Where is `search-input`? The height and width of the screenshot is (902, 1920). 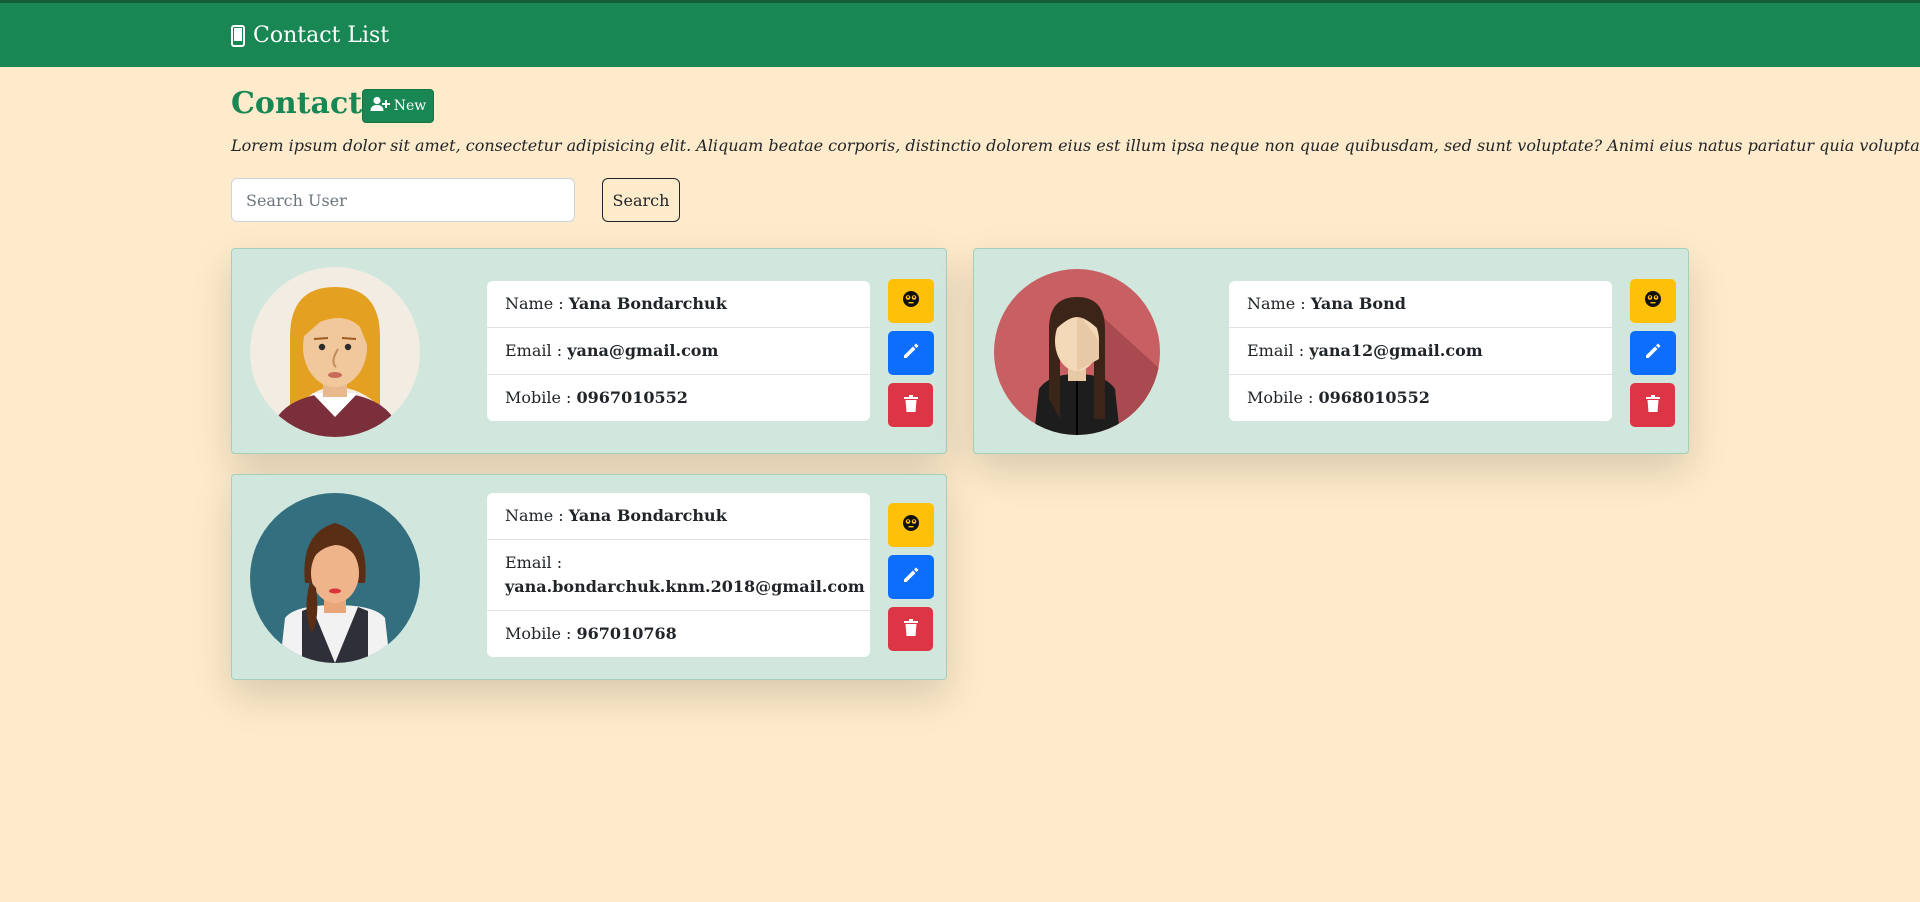
search-input is located at coordinates (403, 200).